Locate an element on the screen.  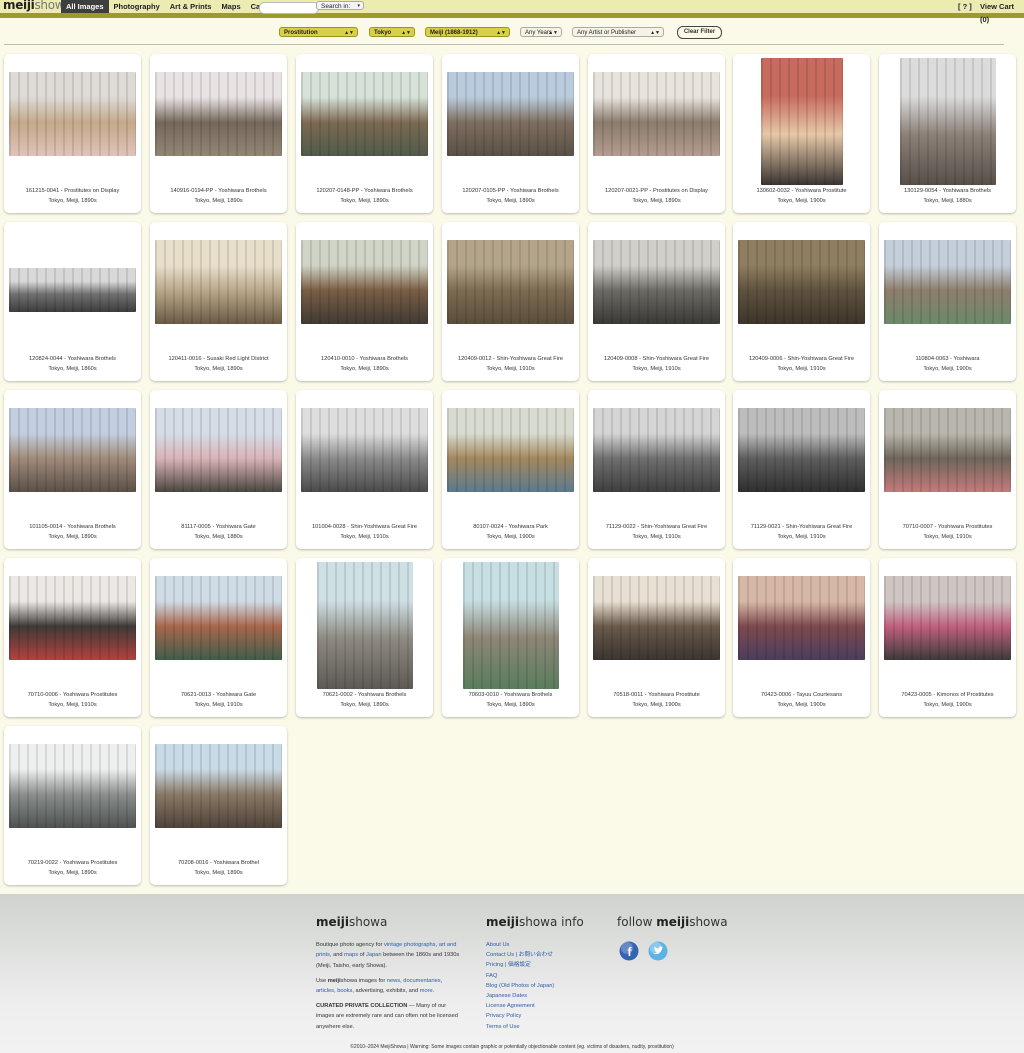
nav-photography: Photography is located at coordinates (137, 6).